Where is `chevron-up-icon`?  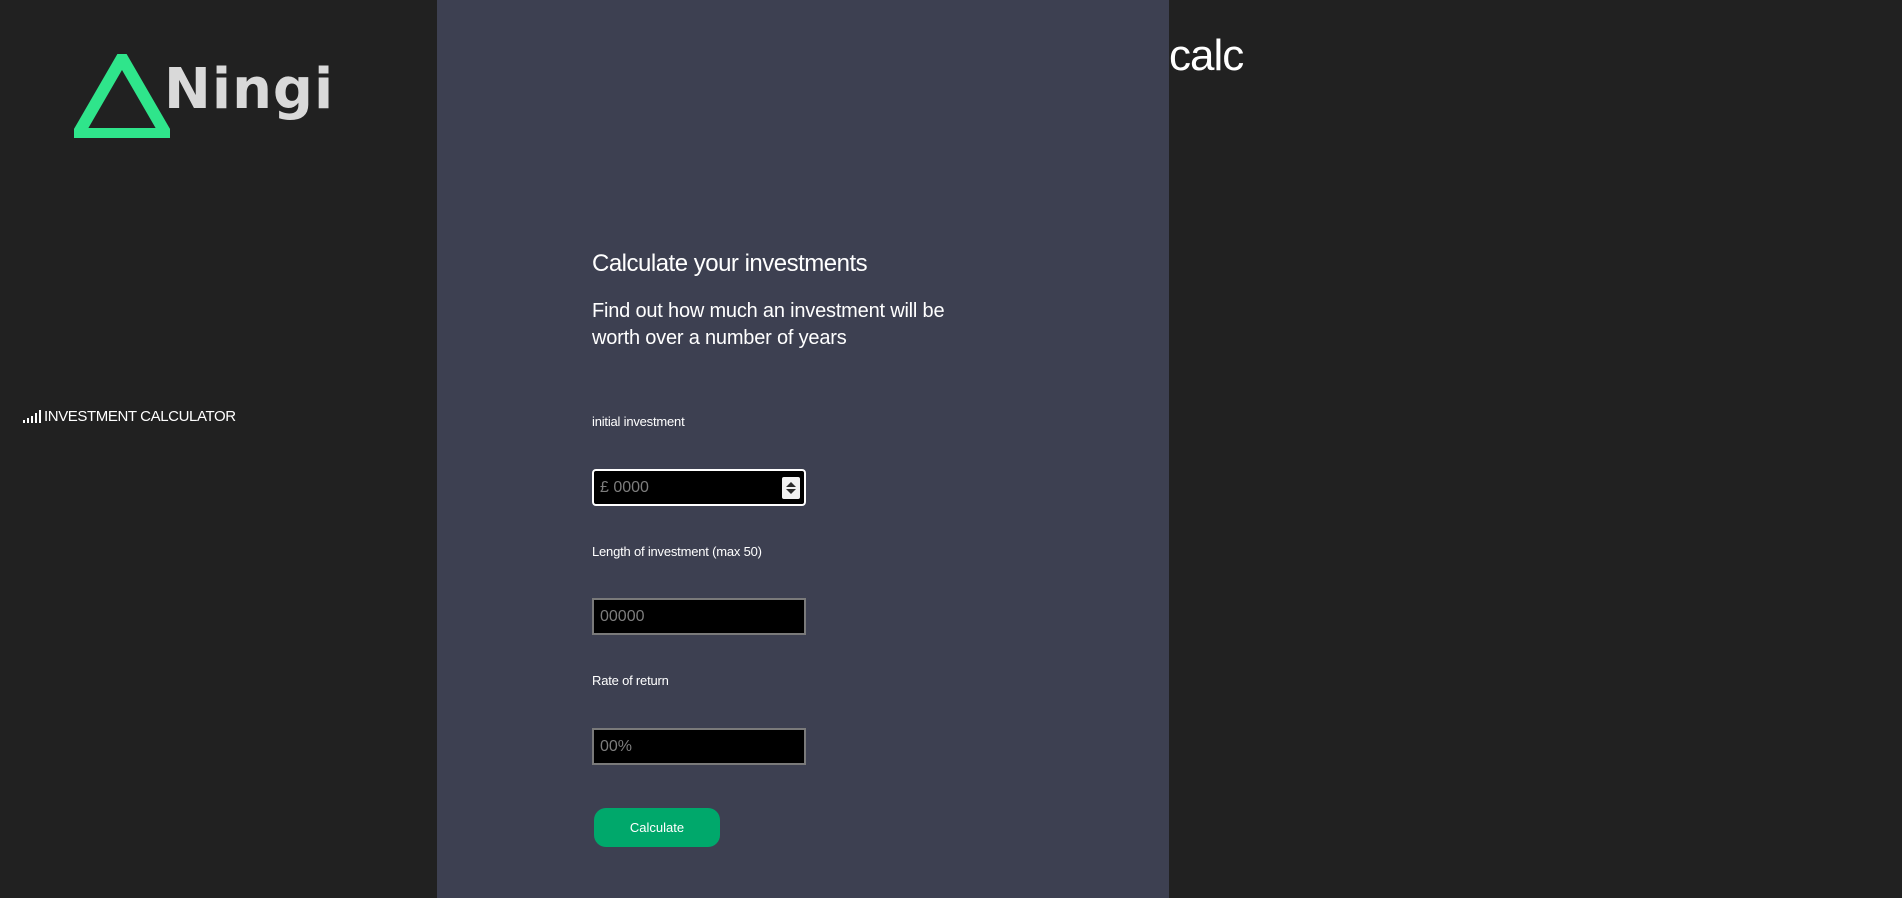 chevron-up-icon is located at coordinates (791, 484).